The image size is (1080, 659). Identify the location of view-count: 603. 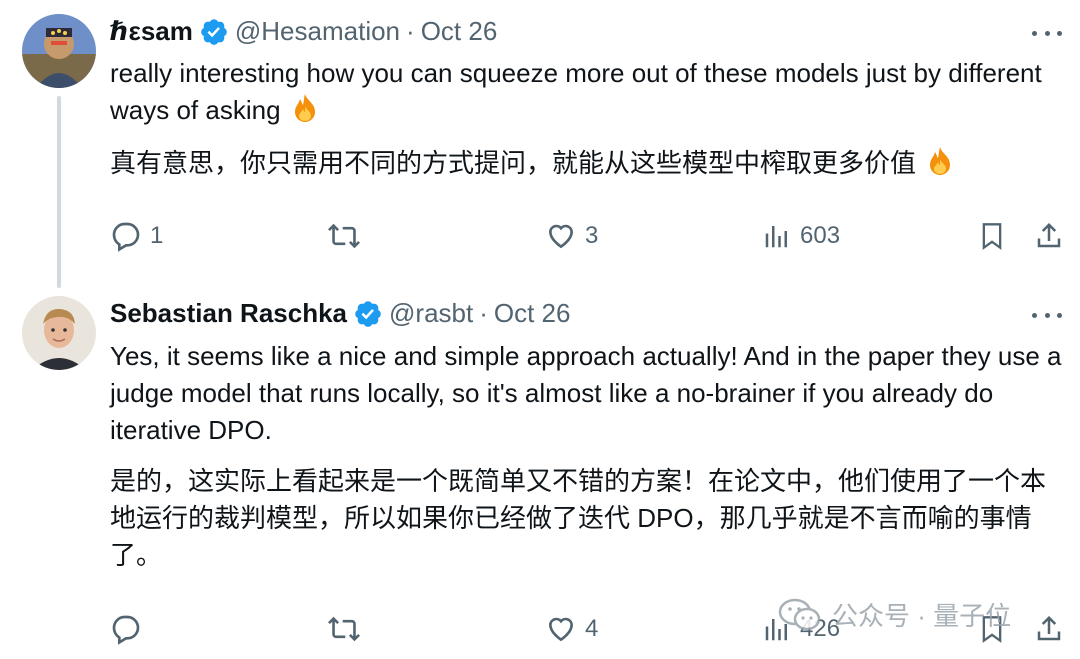
(820, 235).